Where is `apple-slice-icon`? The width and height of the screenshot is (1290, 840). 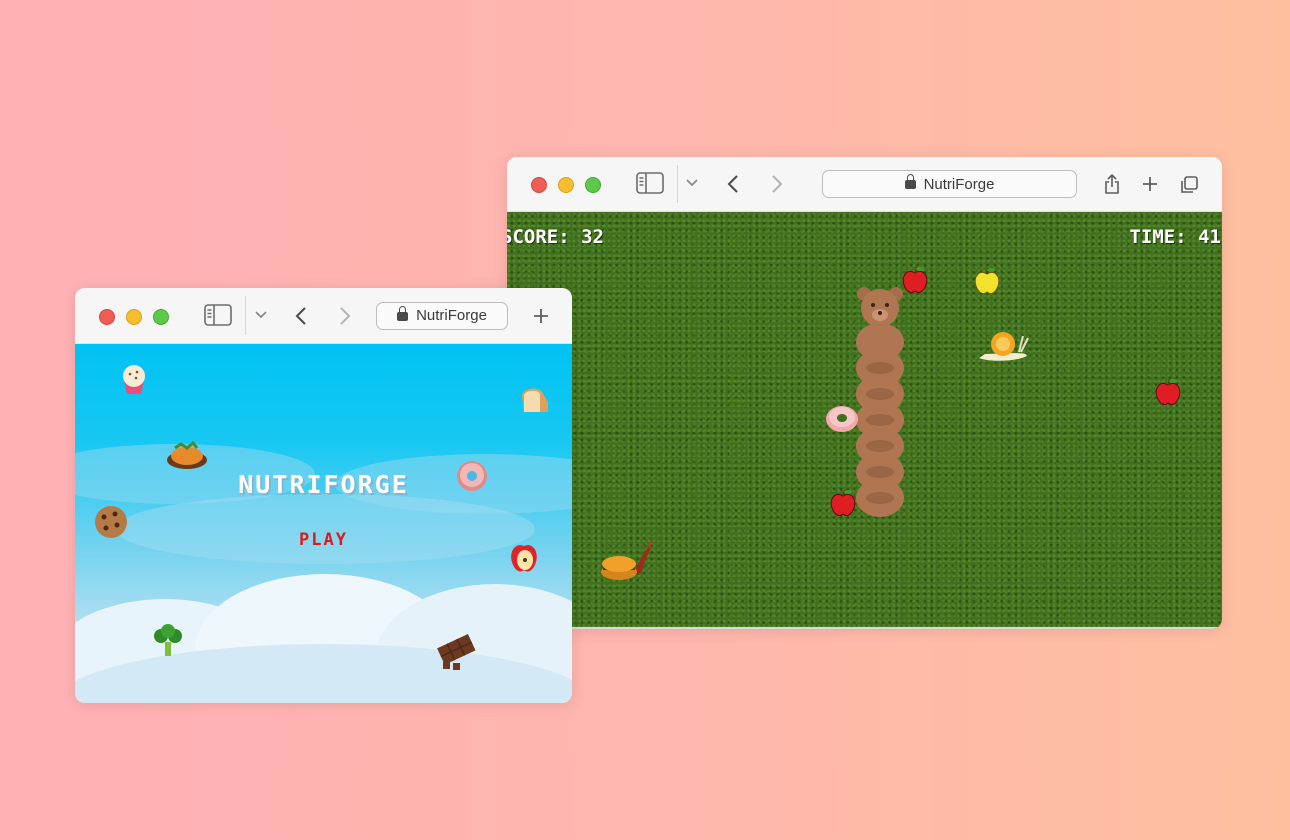
apple-slice-icon is located at coordinates (524, 558).